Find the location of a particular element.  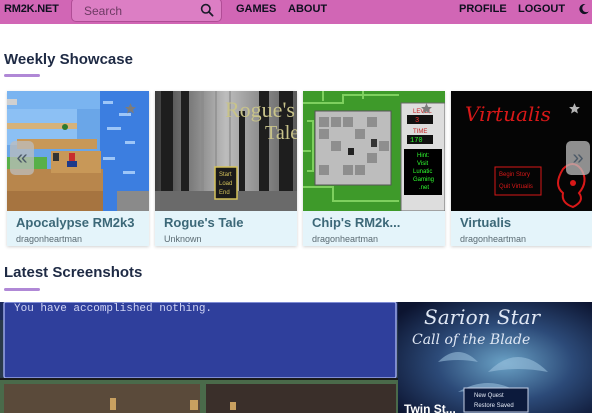

search-box is located at coordinates (146, 11).